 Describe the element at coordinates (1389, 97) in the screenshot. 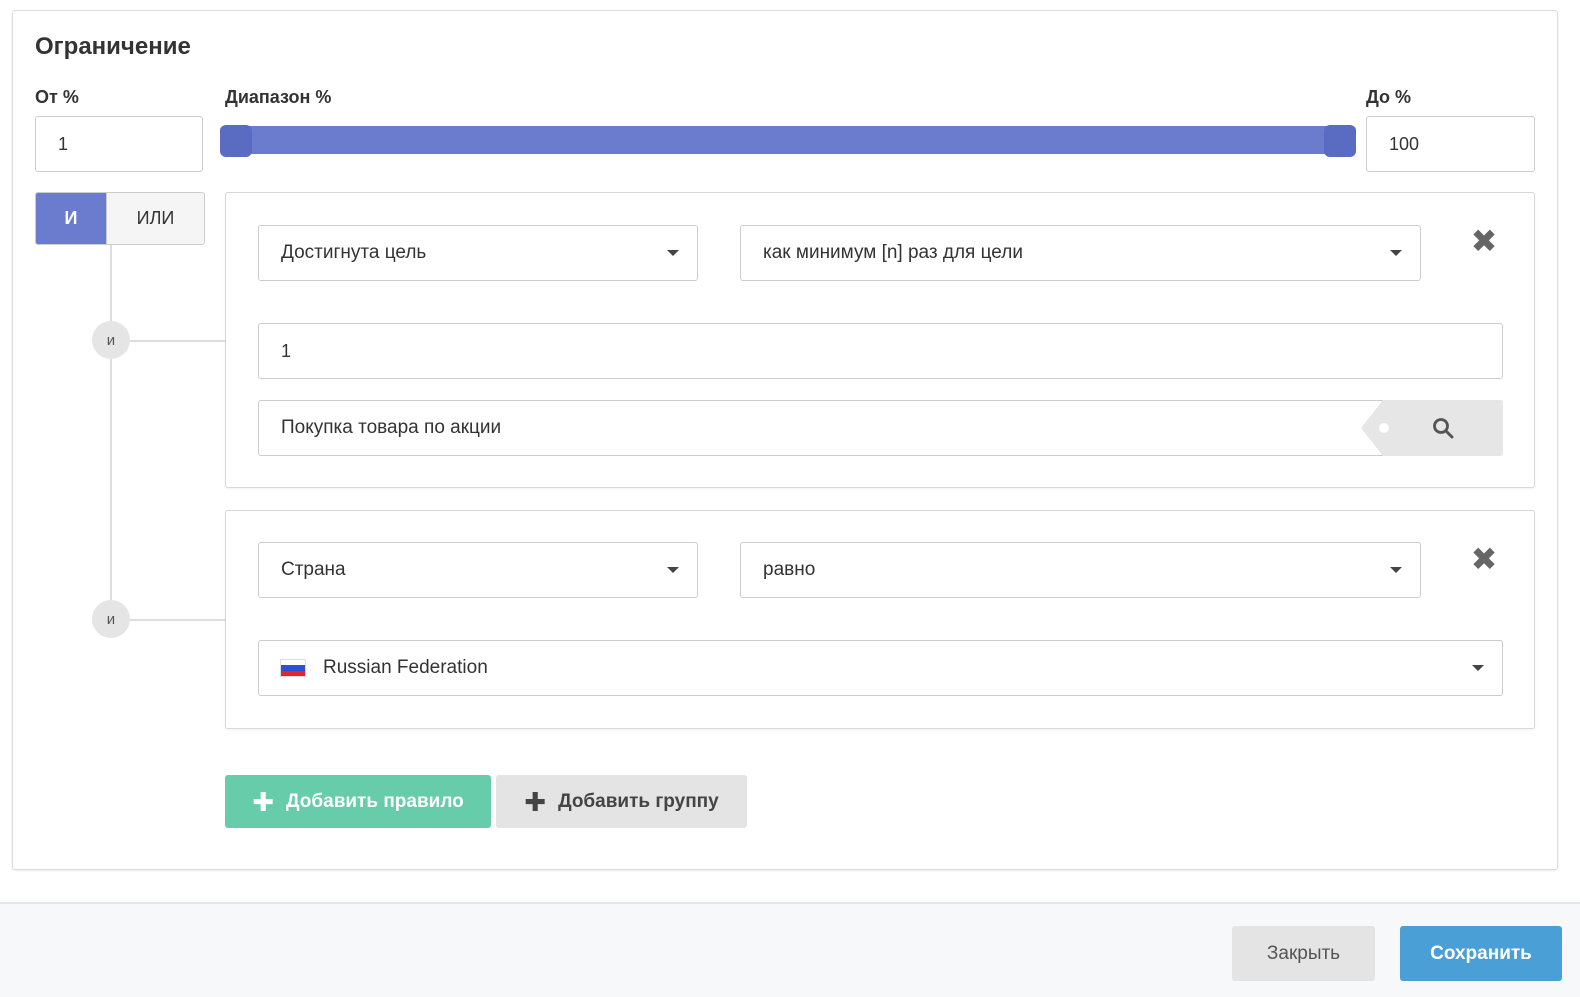

I see `to-percent-label: До %` at that location.